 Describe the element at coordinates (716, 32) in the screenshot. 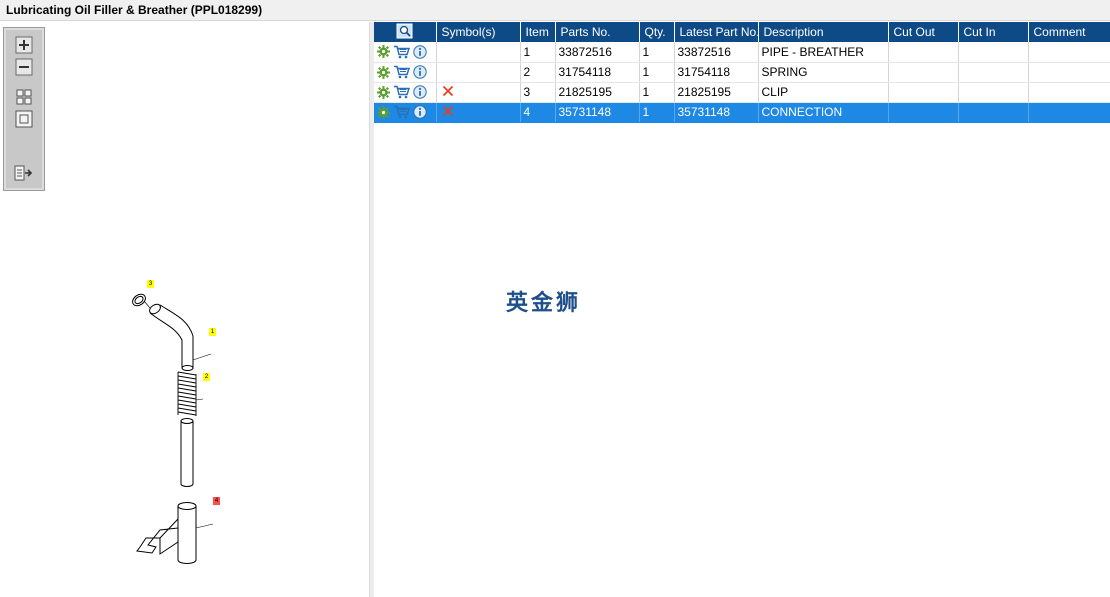

I see `column-header-latest-part-no: Latest Part No.` at that location.